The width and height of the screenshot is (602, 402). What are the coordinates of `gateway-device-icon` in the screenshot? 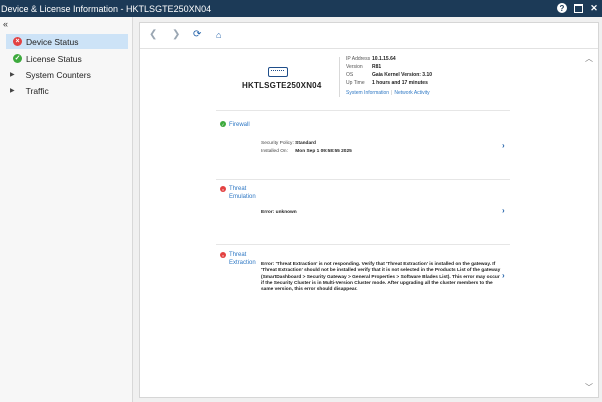 It's located at (278, 72).